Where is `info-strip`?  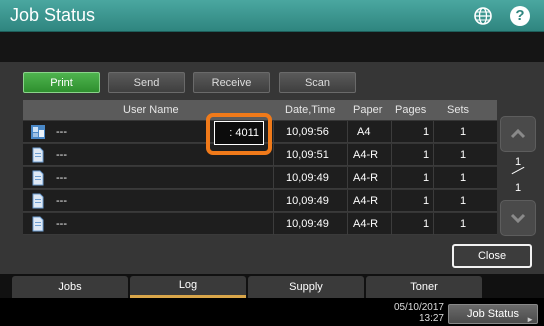 info-strip is located at coordinates (272, 47).